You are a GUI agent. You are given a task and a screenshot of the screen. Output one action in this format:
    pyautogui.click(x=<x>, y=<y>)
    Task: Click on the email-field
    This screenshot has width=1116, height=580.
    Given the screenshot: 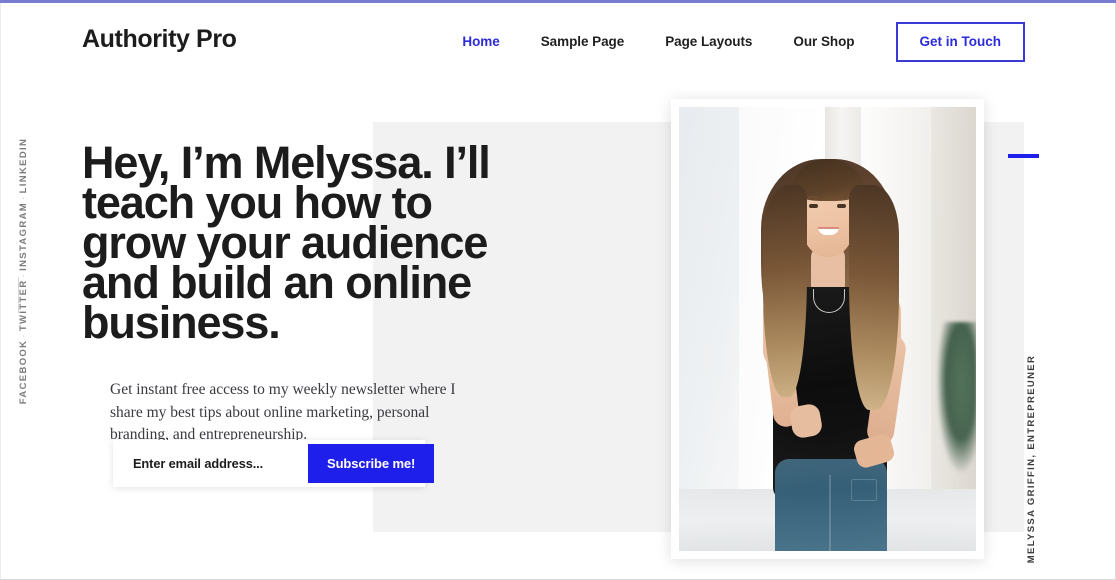 What is the action you would take?
    pyautogui.click(x=210, y=463)
    